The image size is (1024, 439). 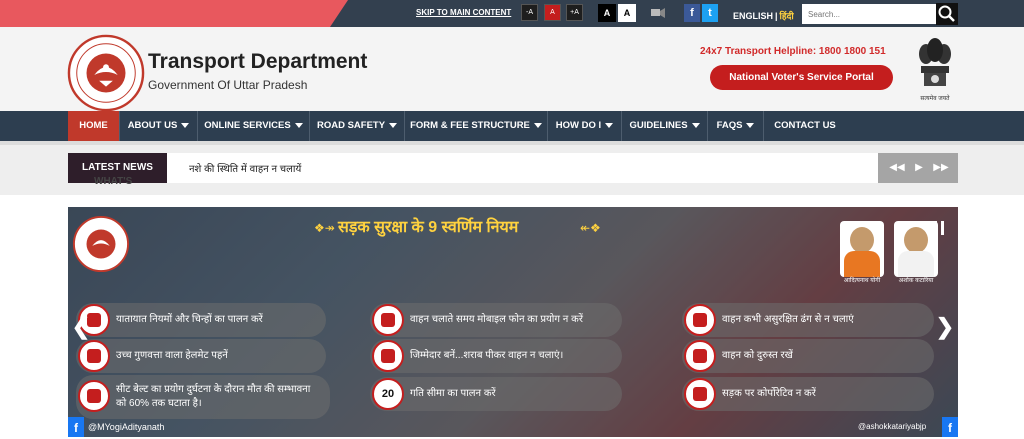 What do you see at coordinates (935, 99) in the screenshot?
I see `emblem-caption: सत्यमेव जयते` at bounding box center [935, 99].